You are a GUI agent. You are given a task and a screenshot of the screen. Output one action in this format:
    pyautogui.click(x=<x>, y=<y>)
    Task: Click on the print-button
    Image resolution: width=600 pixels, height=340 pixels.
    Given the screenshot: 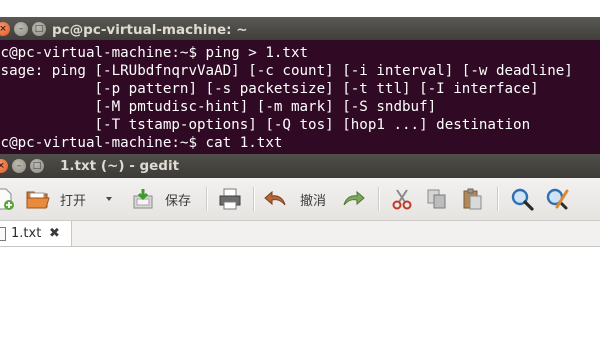 What is the action you would take?
    pyautogui.click(x=230, y=199)
    